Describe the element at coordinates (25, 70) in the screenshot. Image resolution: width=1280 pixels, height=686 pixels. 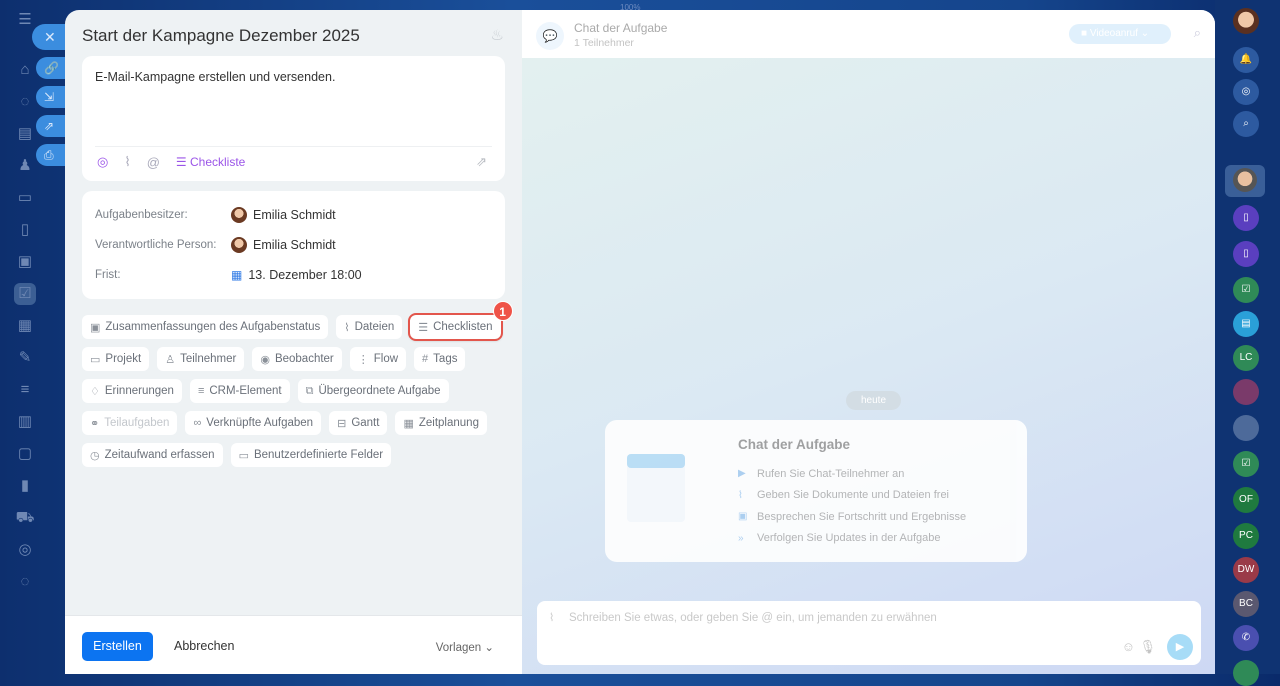
I see `home-icon: ⌂` at that location.